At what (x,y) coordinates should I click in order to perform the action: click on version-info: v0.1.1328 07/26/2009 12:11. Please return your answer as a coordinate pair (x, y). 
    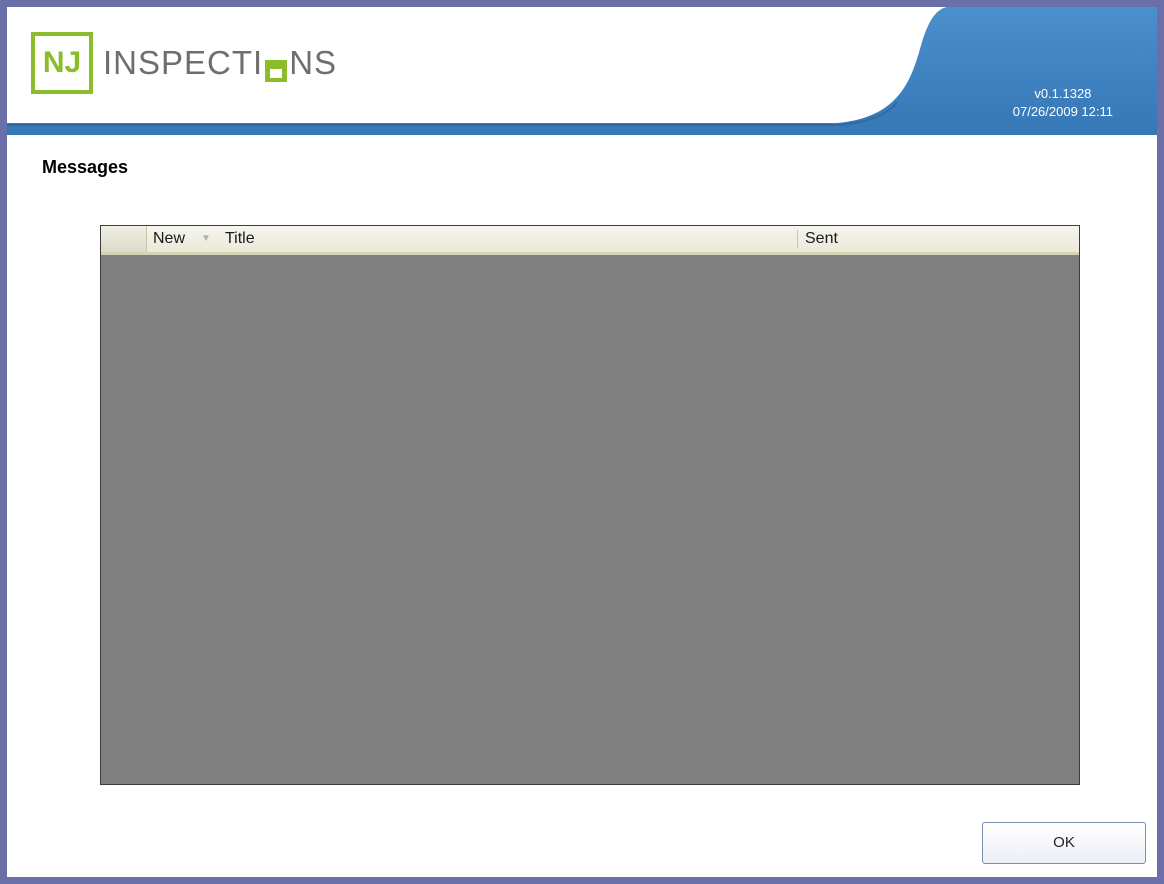
    Looking at the image, I should click on (1063, 103).